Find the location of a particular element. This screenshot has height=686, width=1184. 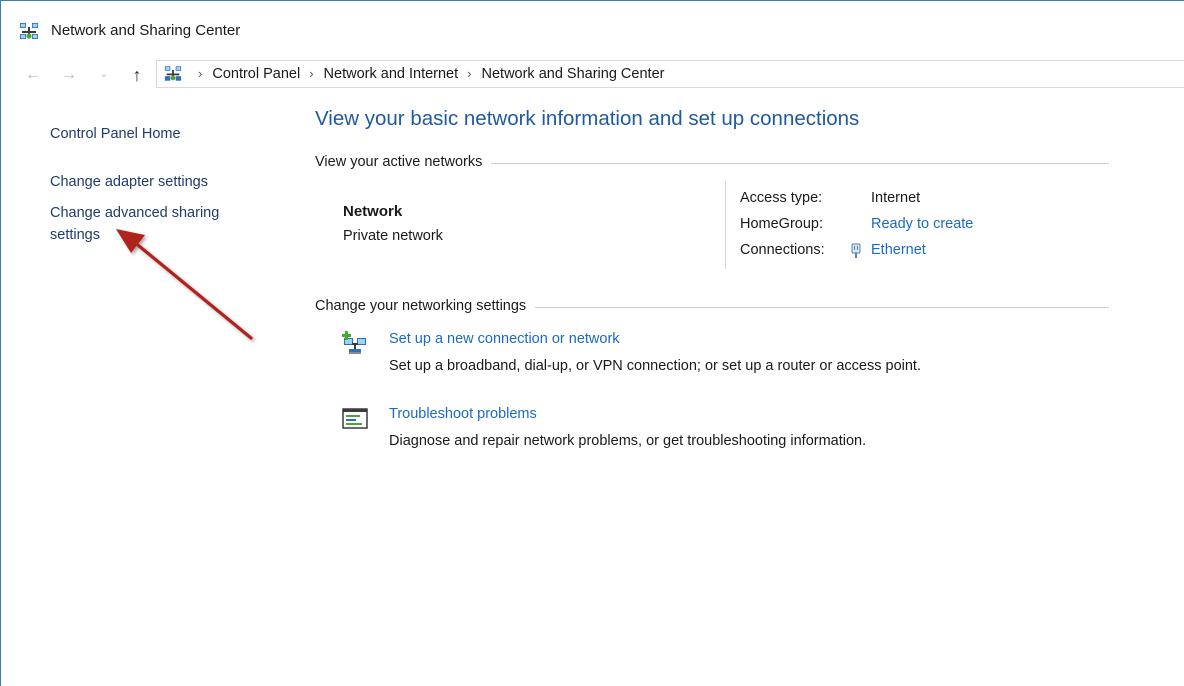

breadcrumb-control-panel: Control Panel is located at coordinates (256, 74).